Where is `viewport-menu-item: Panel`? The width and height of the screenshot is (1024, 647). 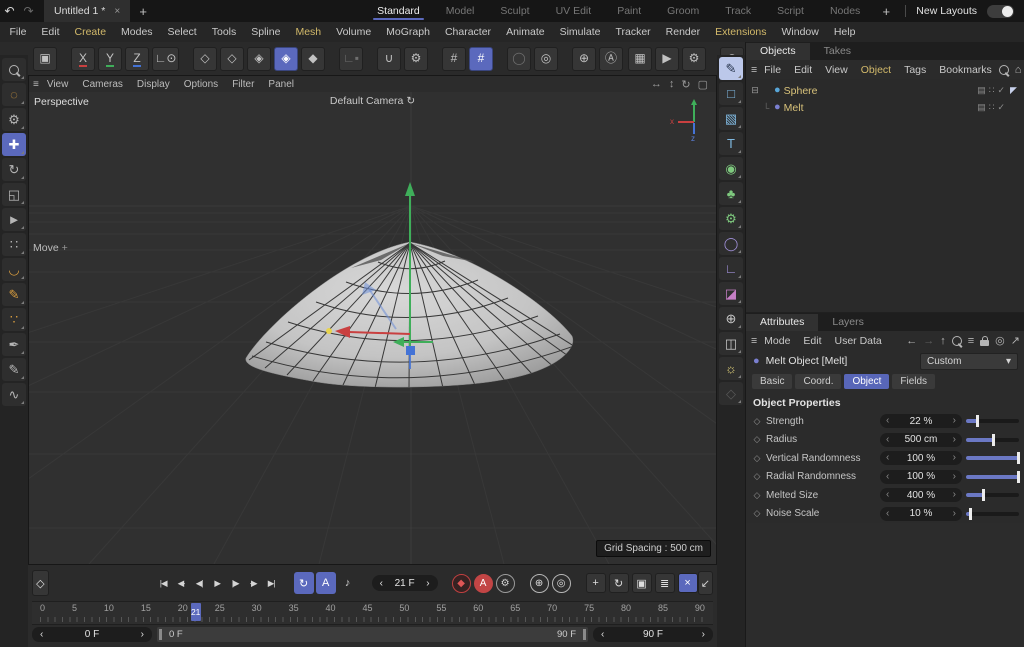
viewport-menu-item: Panel is located at coordinates (281, 84).